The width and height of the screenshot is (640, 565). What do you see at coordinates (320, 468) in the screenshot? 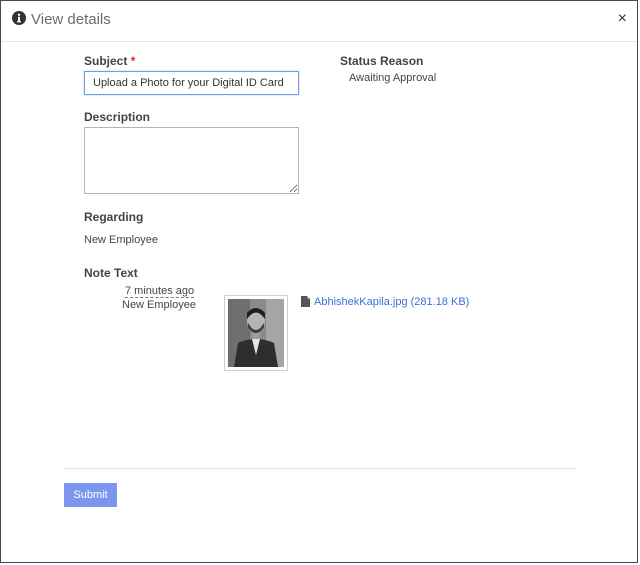
I see `footer-divider` at bounding box center [320, 468].